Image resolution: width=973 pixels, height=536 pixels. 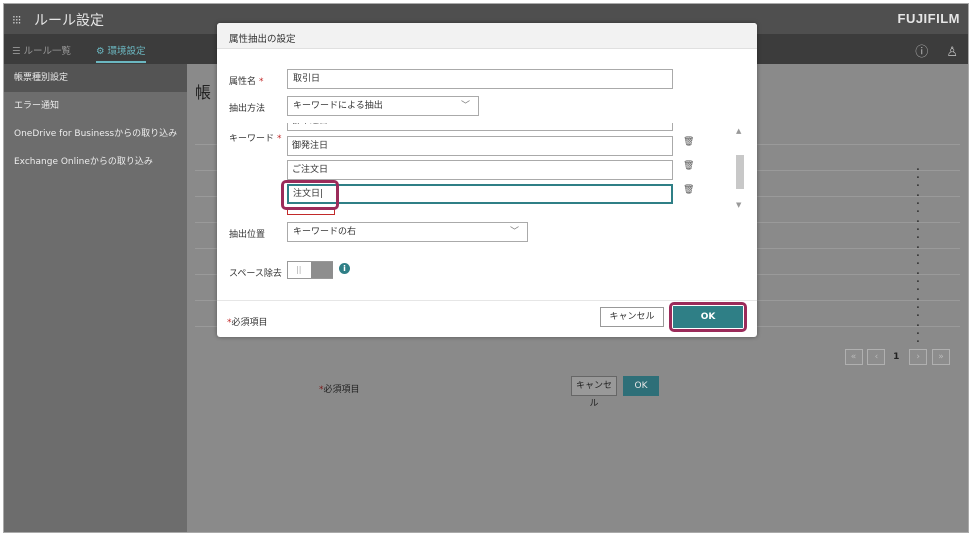 I want to click on keyword-label: キーワード *, so click(x=255, y=139).